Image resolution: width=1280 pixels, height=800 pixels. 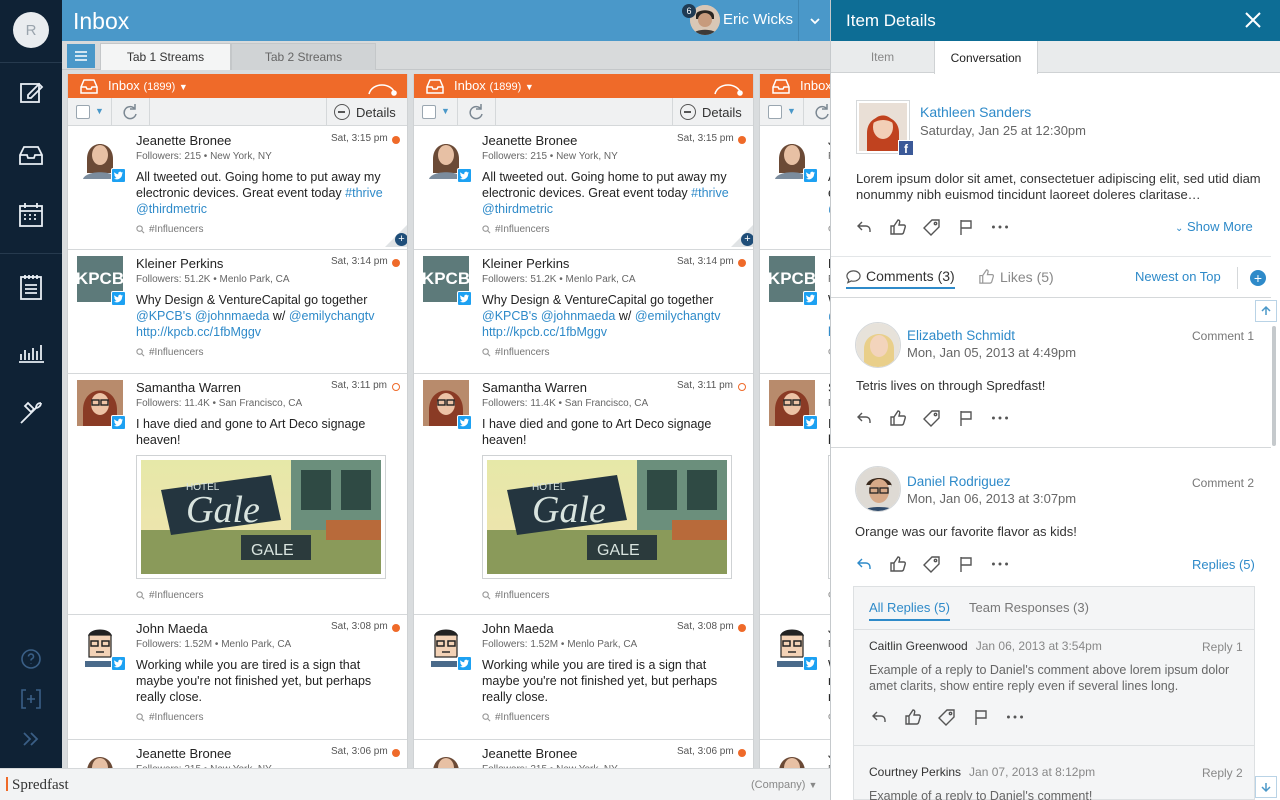 What do you see at coordinates (31, 739) in the screenshot?
I see `expand-icon` at bounding box center [31, 739].